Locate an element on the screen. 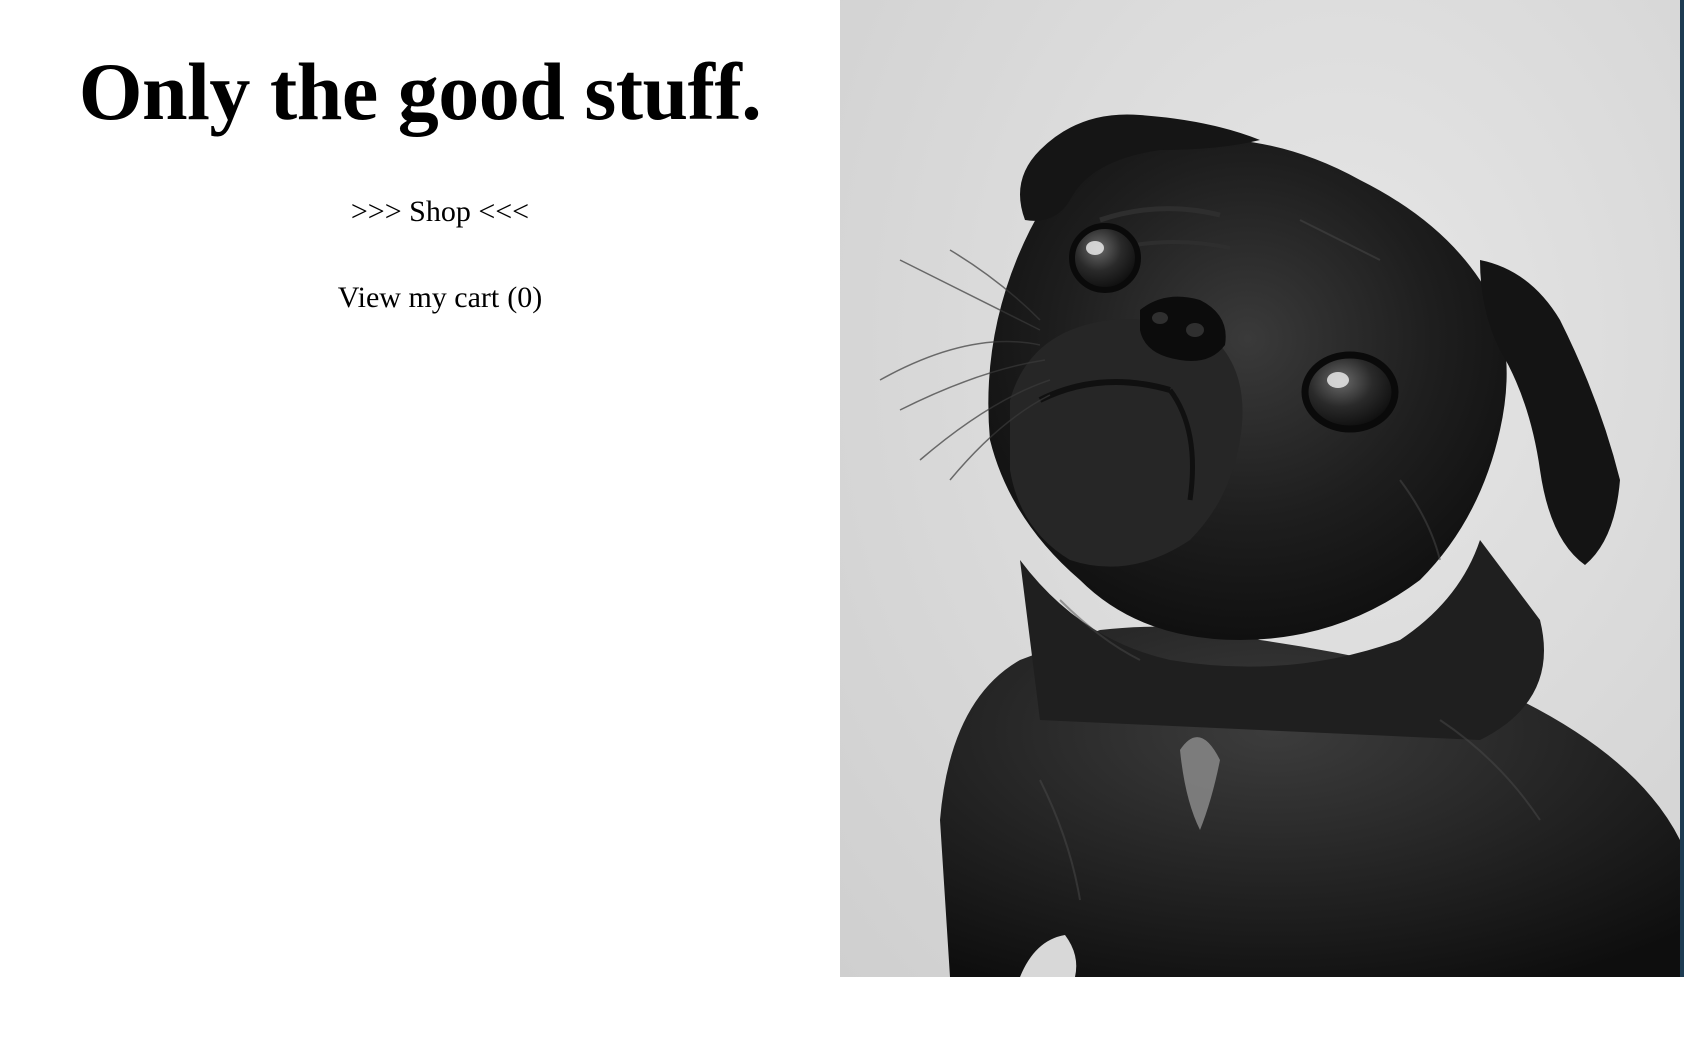  page-title: Only the good stuff. is located at coordinates (420, 91).